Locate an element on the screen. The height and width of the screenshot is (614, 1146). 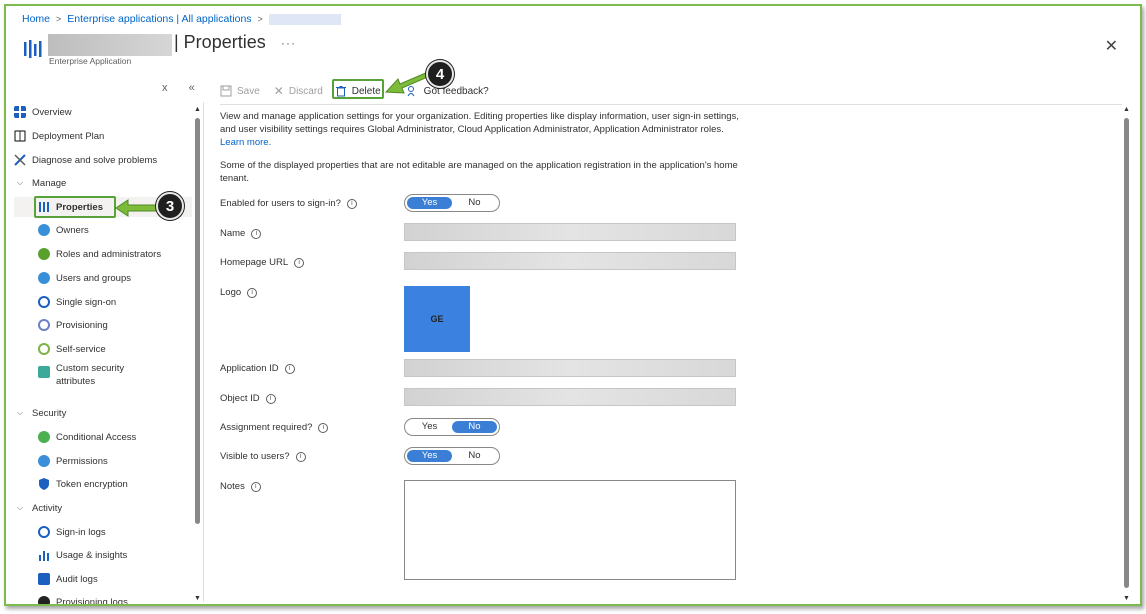
homepage-url-field is located at coordinates (570, 261).